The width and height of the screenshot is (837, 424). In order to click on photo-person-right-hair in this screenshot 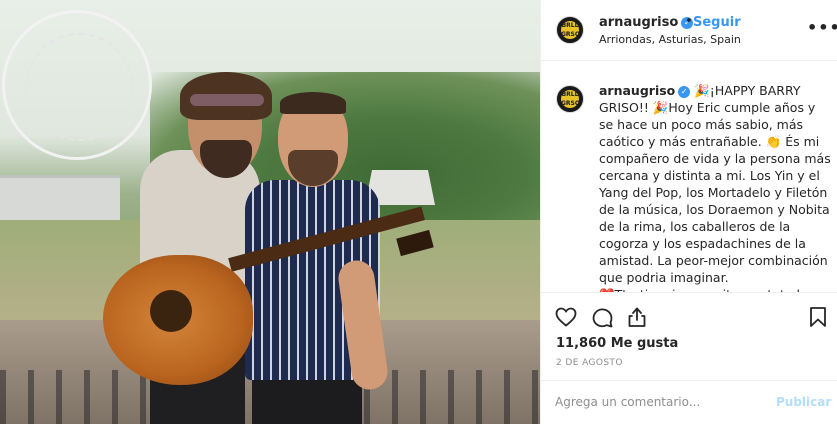, I will do `click(313, 103)`.